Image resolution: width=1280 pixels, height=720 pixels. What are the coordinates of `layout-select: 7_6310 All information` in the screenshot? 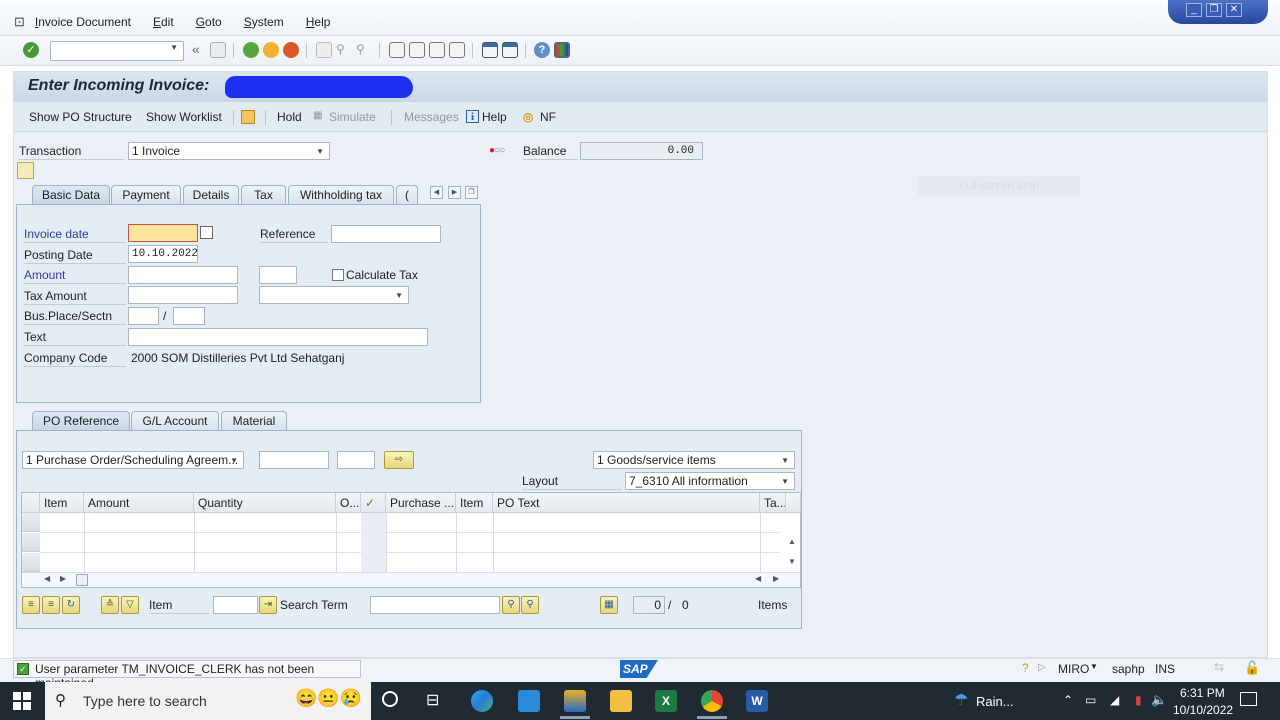 It's located at (710, 481).